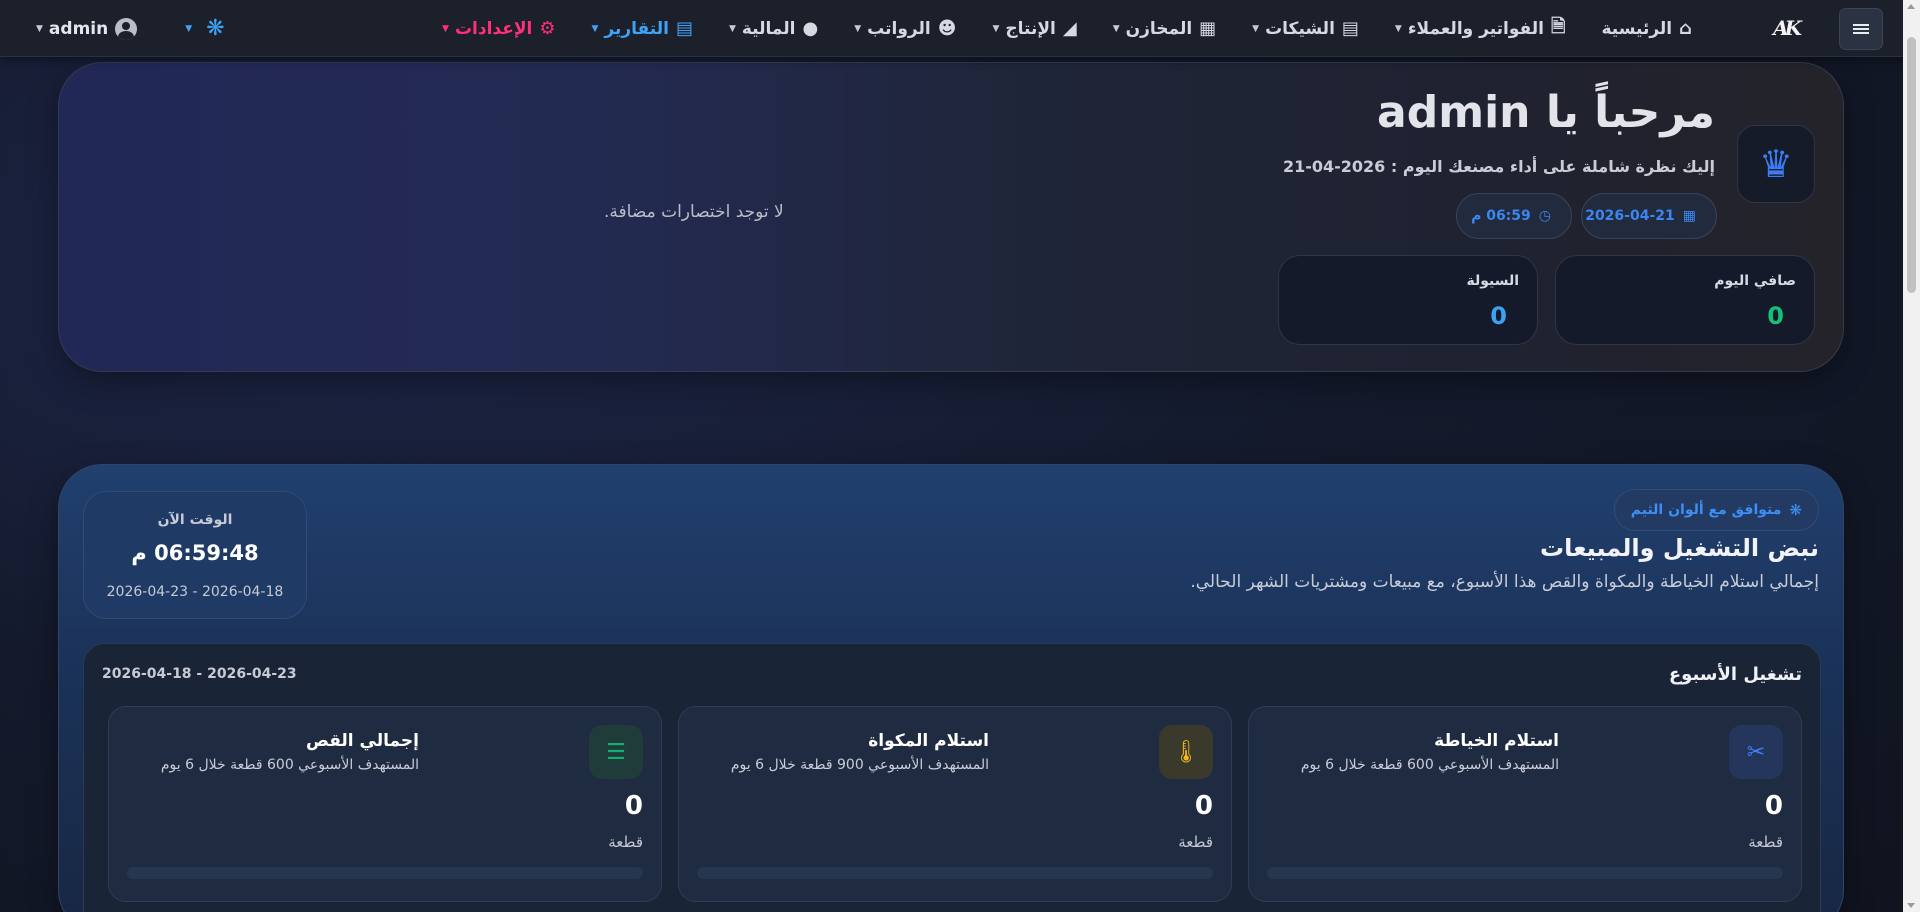 Image resolution: width=1920 pixels, height=912 pixels. Describe the element at coordinates (928, 741) in the screenshot. I see `metric-title: استلام المكواة` at that location.